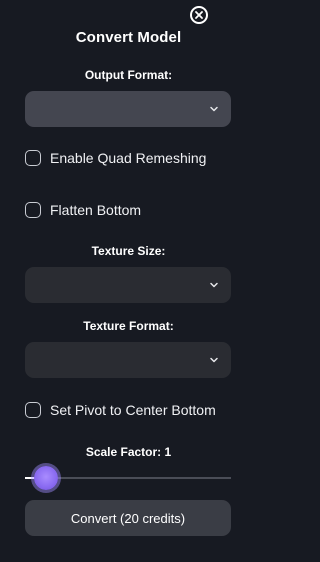 The height and width of the screenshot is (562, 320). Describe the element at coordinates (128, 285) in the screenshot. I see `texture-size-select` at that location.